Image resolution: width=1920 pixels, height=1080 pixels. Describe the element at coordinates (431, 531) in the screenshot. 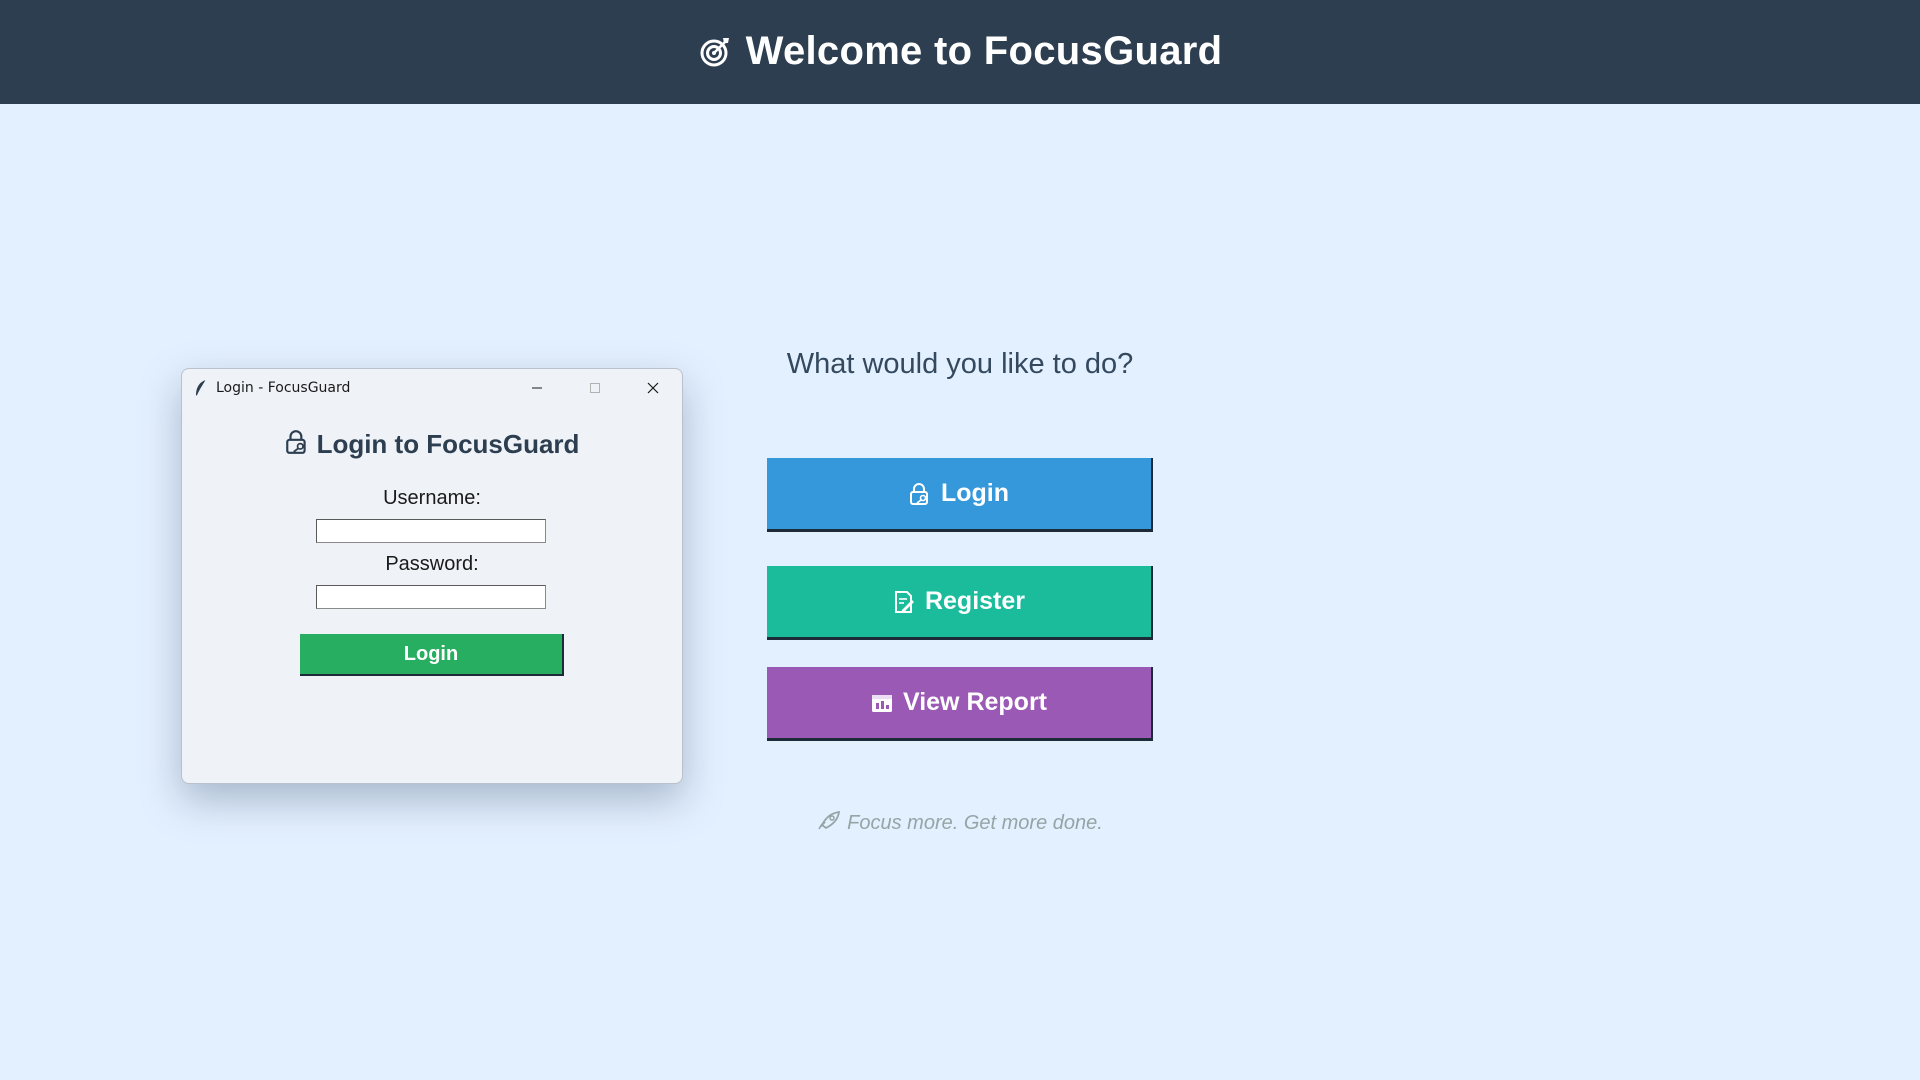

I see `username-field` at that location.